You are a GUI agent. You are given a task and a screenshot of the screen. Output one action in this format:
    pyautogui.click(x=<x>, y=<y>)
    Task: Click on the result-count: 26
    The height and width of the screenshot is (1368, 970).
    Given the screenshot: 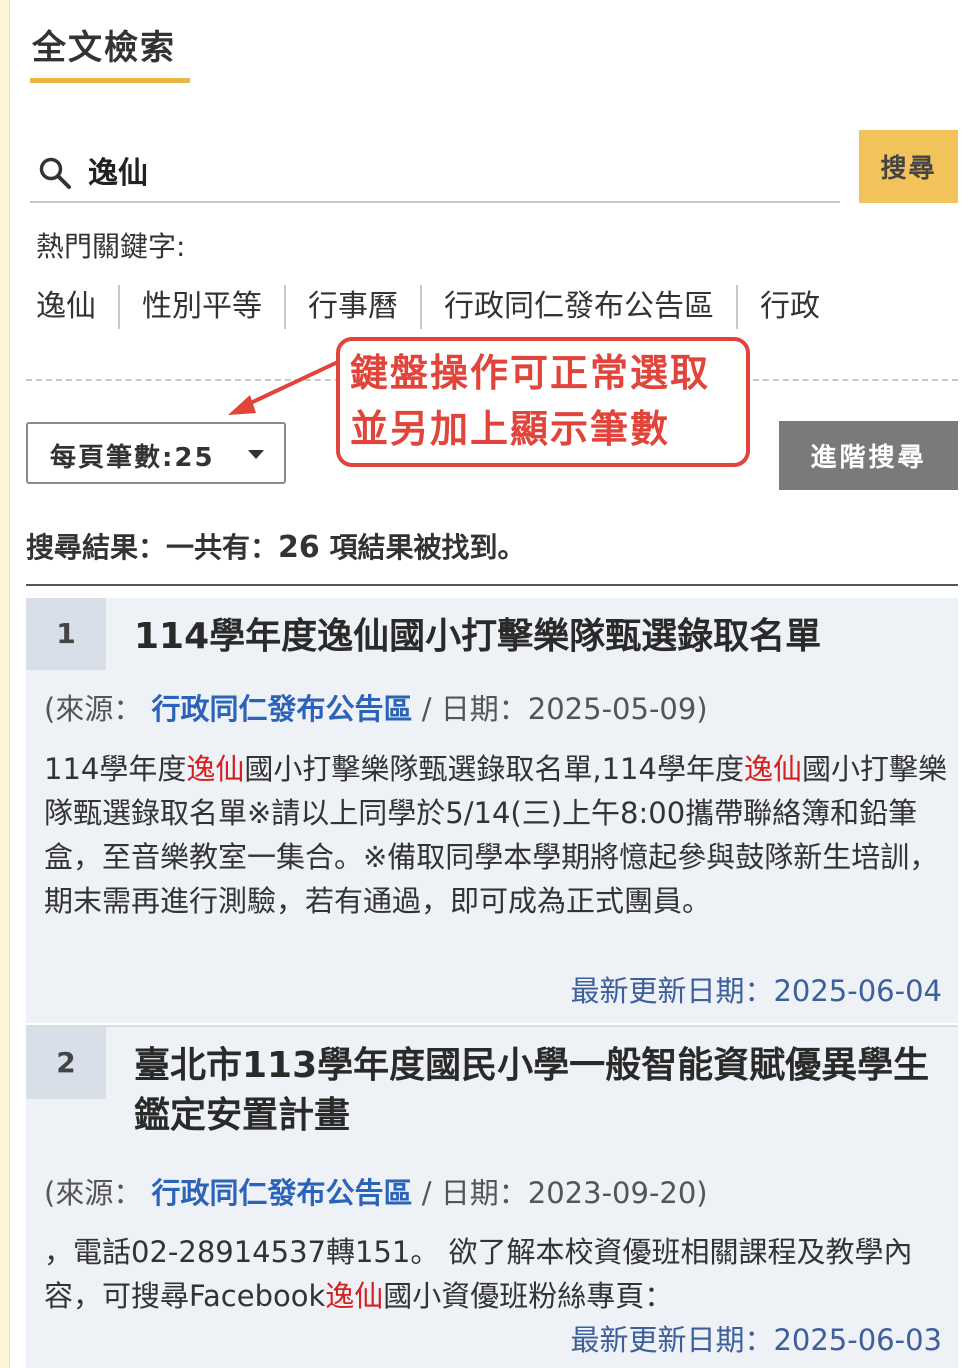 What is the action you would take?
    pyautogui.click(x=299, y=547)
    